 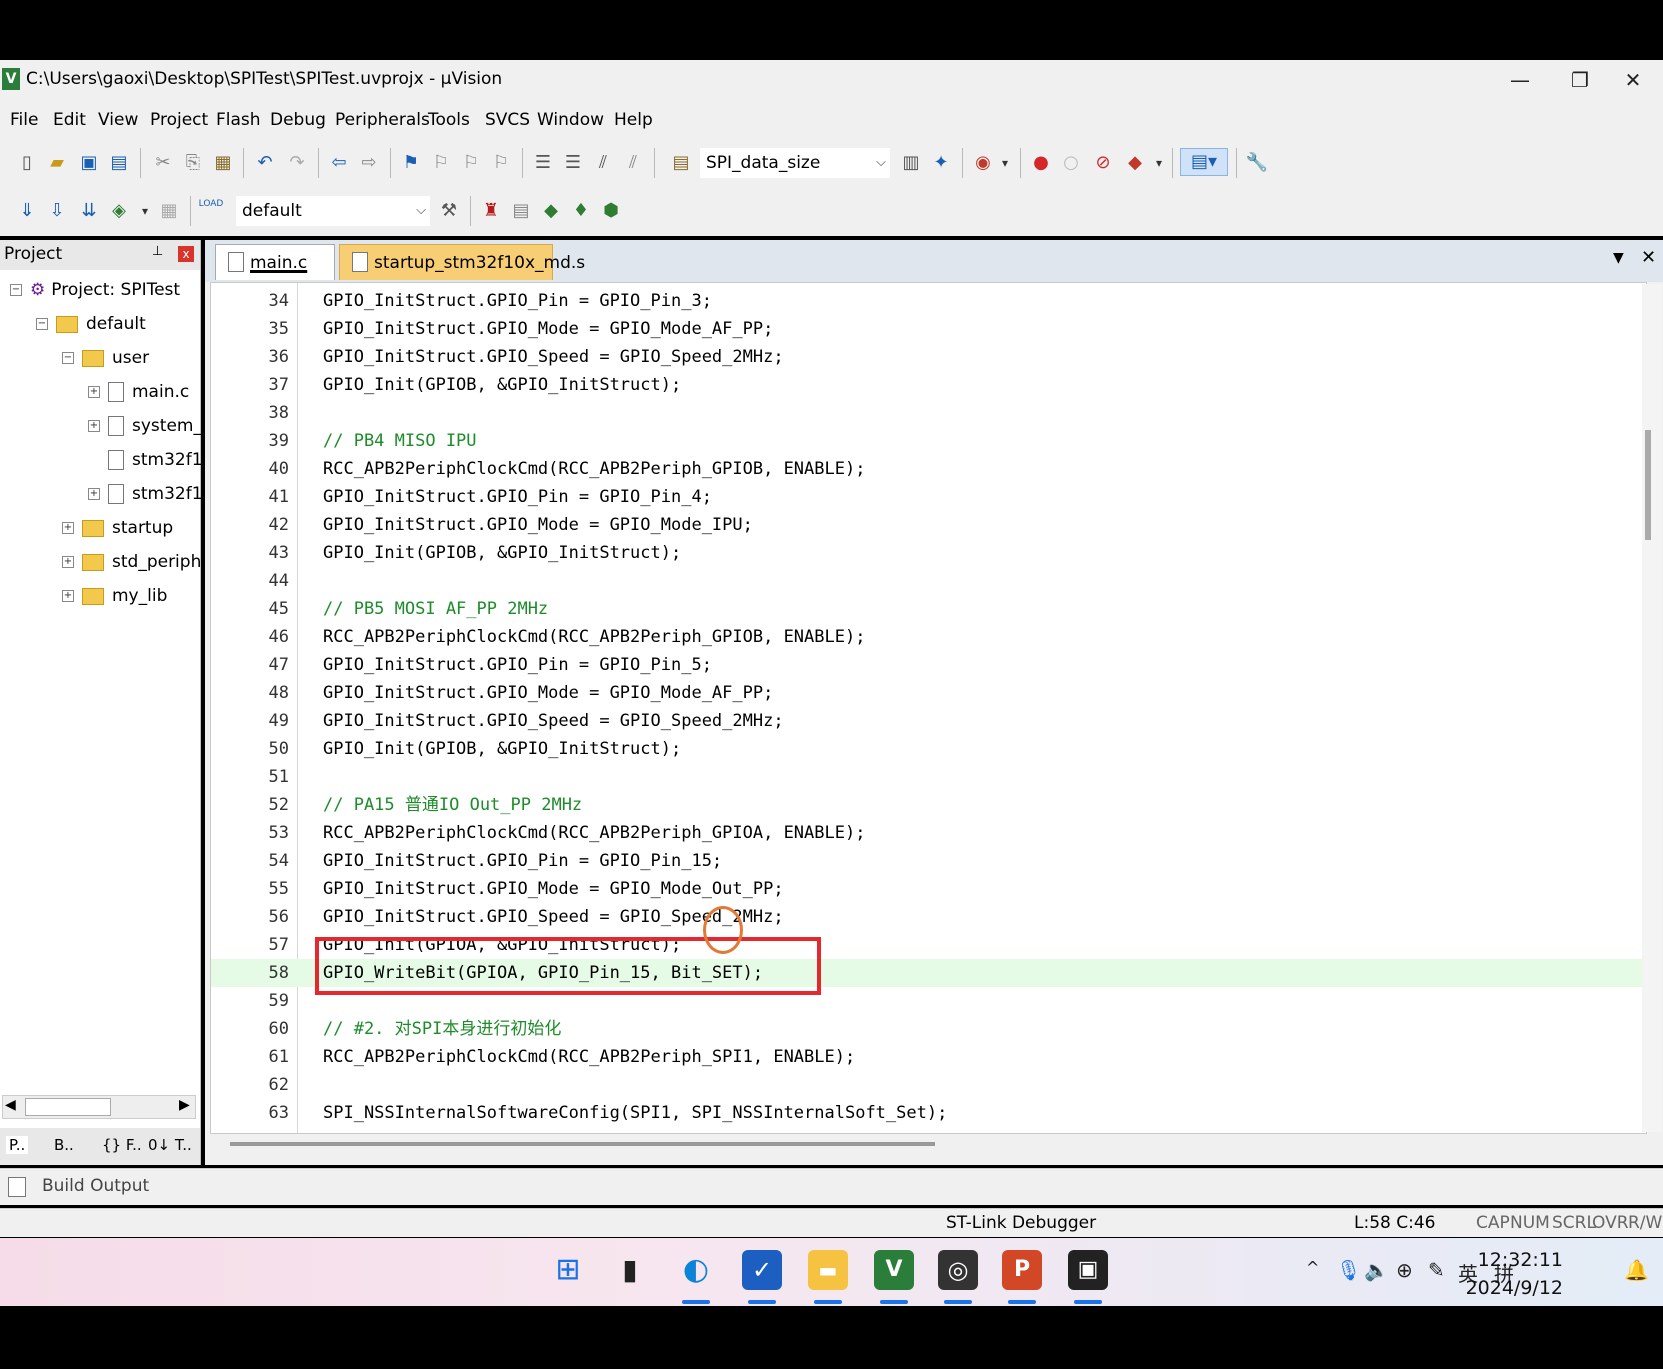 What do you see at coordinates (1652, 708) in the screenshot?
I see `editor-vscrollbar` at bounding box center [1652, 708].